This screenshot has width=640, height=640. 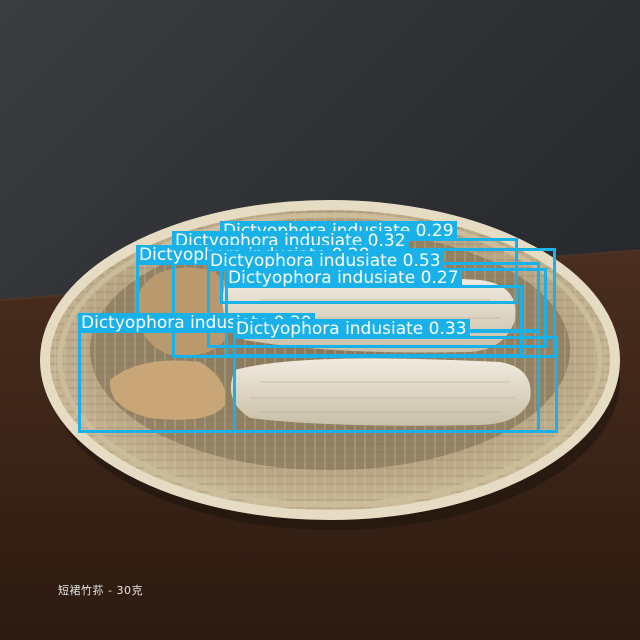 What do you see at coordinates (343, 278) in the screenshot?
I see `detection-label: Dictyophora indusiate 0.27` at bounding box center [343, 278].